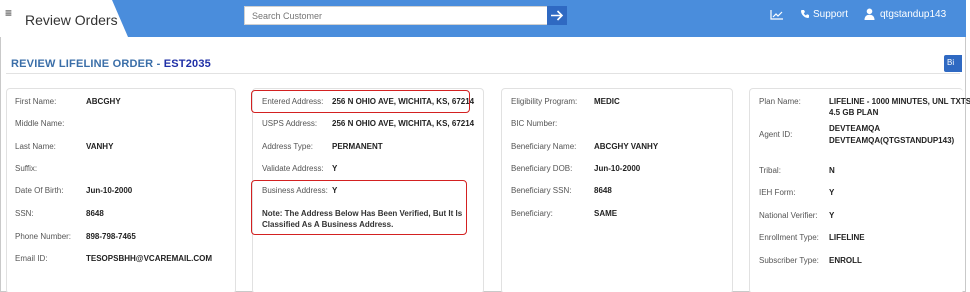 The width and height of the screenshot is (970, 292). Describe the element at coordinates (8, 13) in the screenshot. I see `menu-icon: ≡` at that location.